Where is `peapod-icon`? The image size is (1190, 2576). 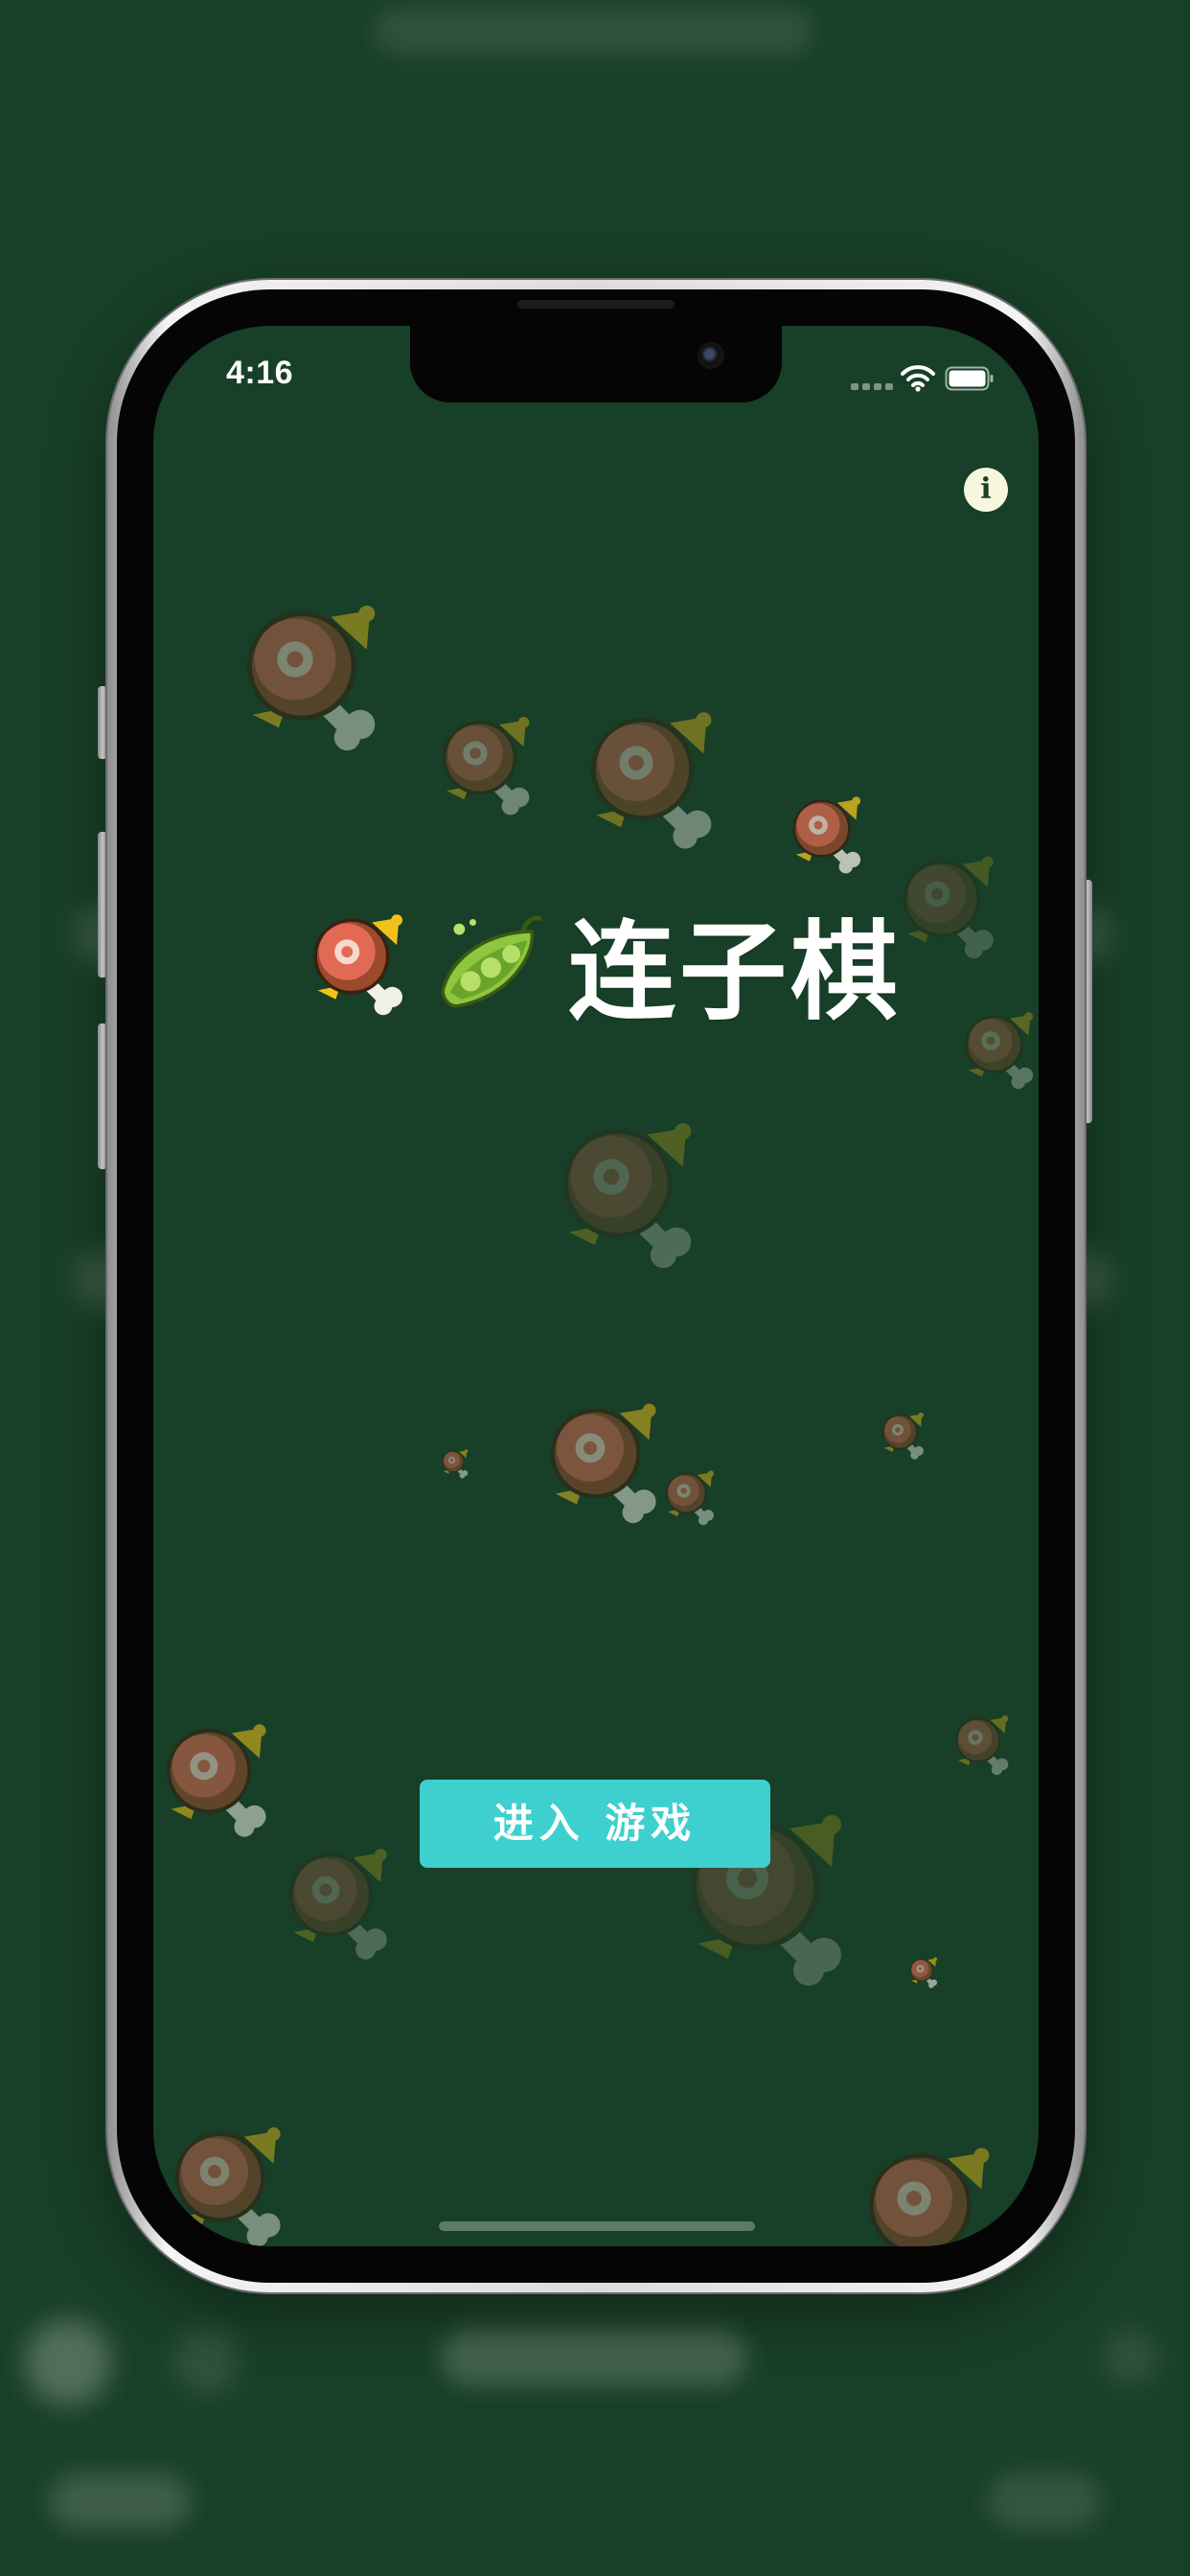
peapod-icon is located at coordinates (489, 963).